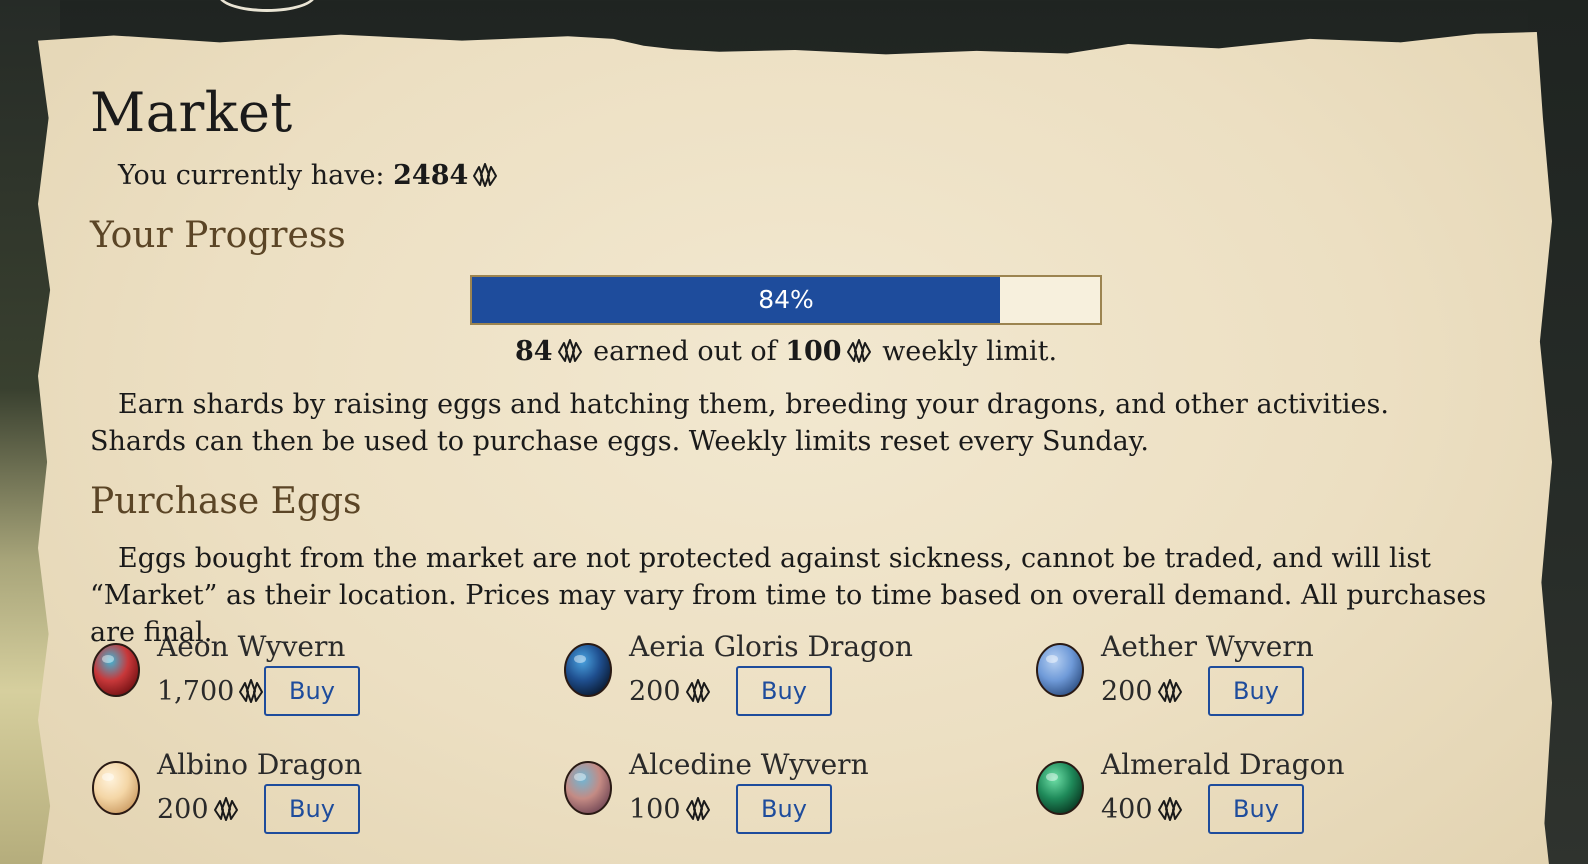 The width and height of the screenshot is (1588, 864). I want to click on egg-name: Alcedine Wyvern, so click(749, 764).